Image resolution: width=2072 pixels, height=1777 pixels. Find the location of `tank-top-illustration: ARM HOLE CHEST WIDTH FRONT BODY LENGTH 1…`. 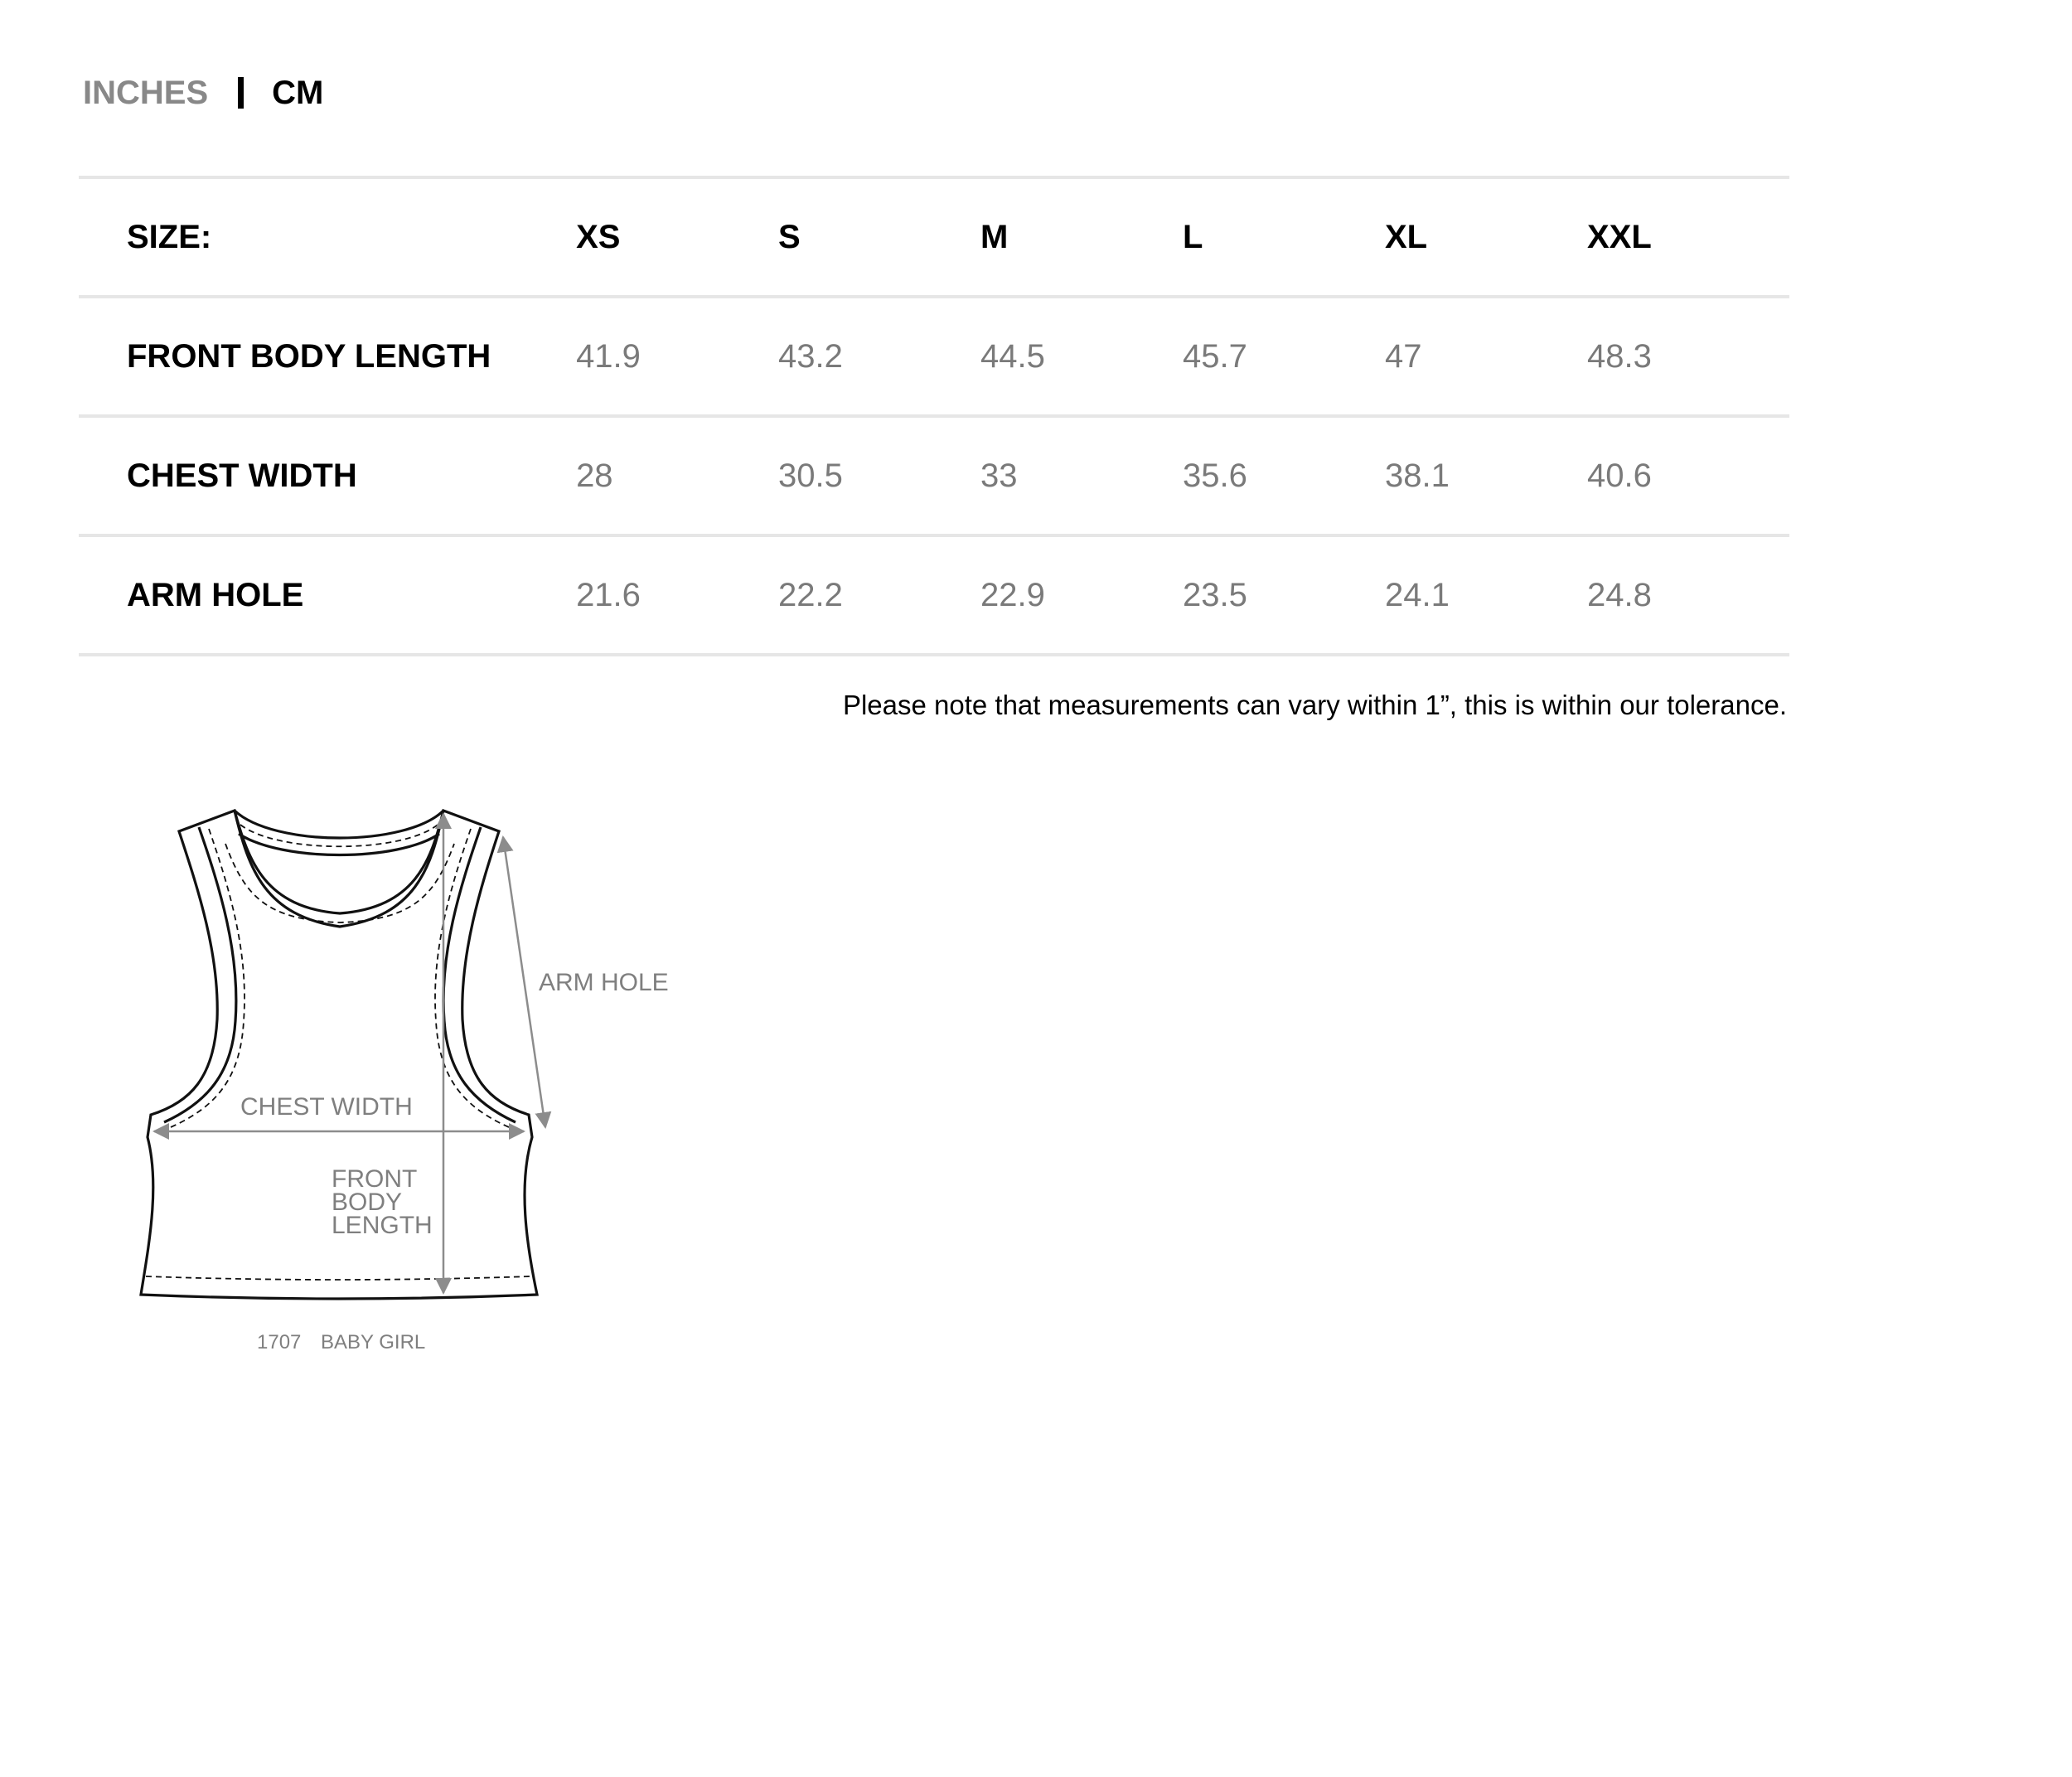

tank-top-illustration: ARM HOLE CHEST WIDTH FRONT BODY LENGTH 1… is located at coordinates (404, 1080).